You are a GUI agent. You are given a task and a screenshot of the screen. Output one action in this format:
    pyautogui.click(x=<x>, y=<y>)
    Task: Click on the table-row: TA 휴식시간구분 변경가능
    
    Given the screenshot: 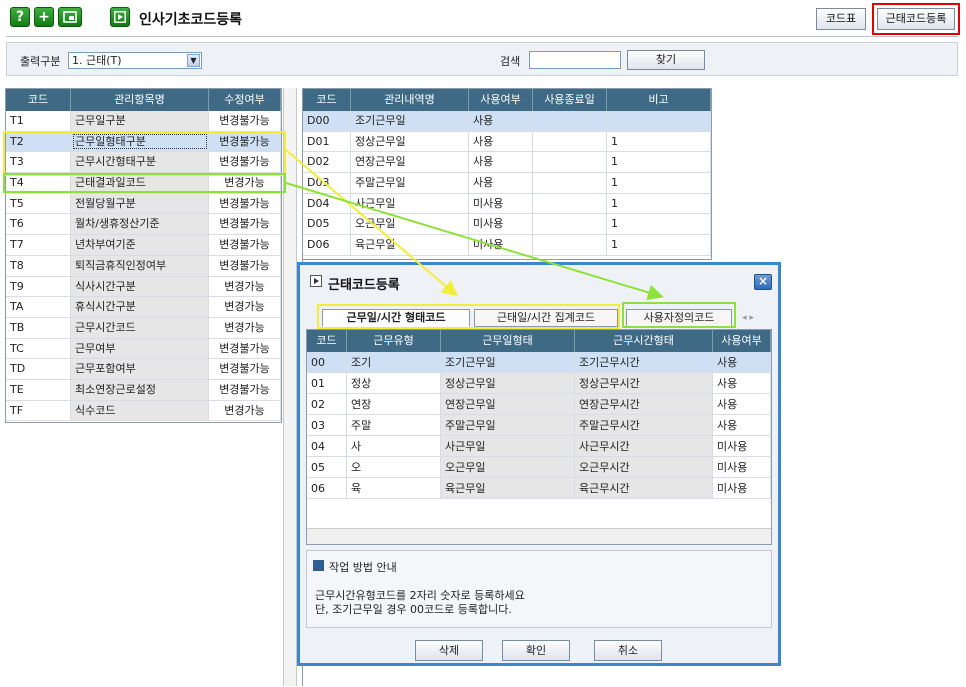 What is the action you would take?
    pyautogui.click(x=143, y=307)
    